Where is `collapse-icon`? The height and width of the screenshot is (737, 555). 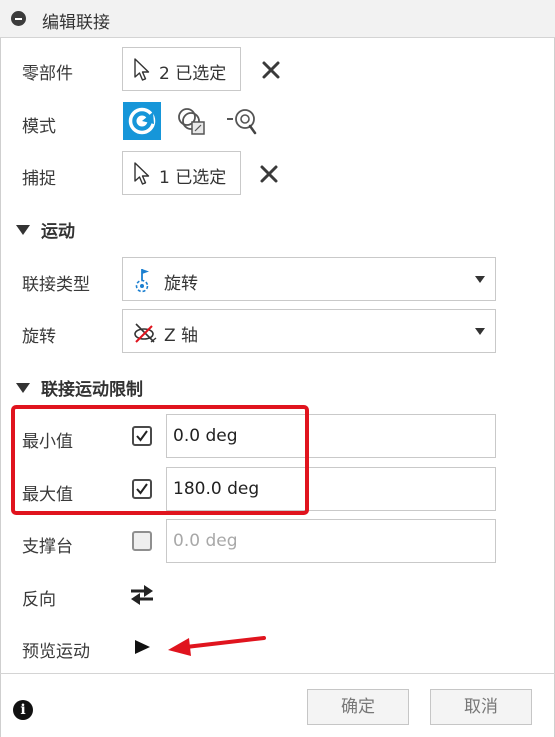
collapse-icon is located at coordinates (18, 18).